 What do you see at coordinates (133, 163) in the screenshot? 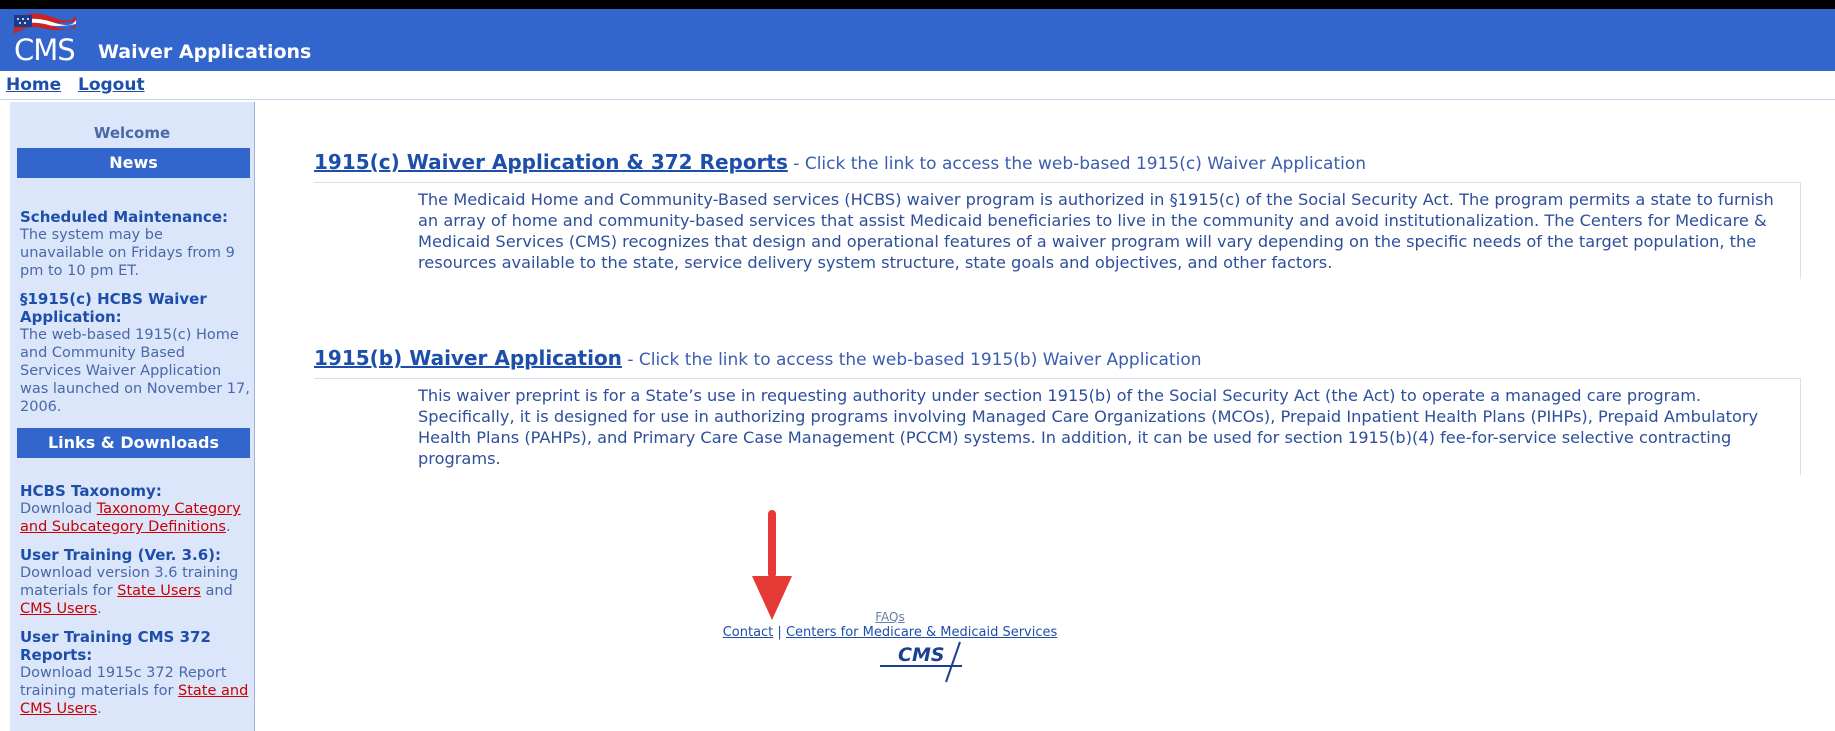
I see `news-heading: News` at bounding box center [133, 163].